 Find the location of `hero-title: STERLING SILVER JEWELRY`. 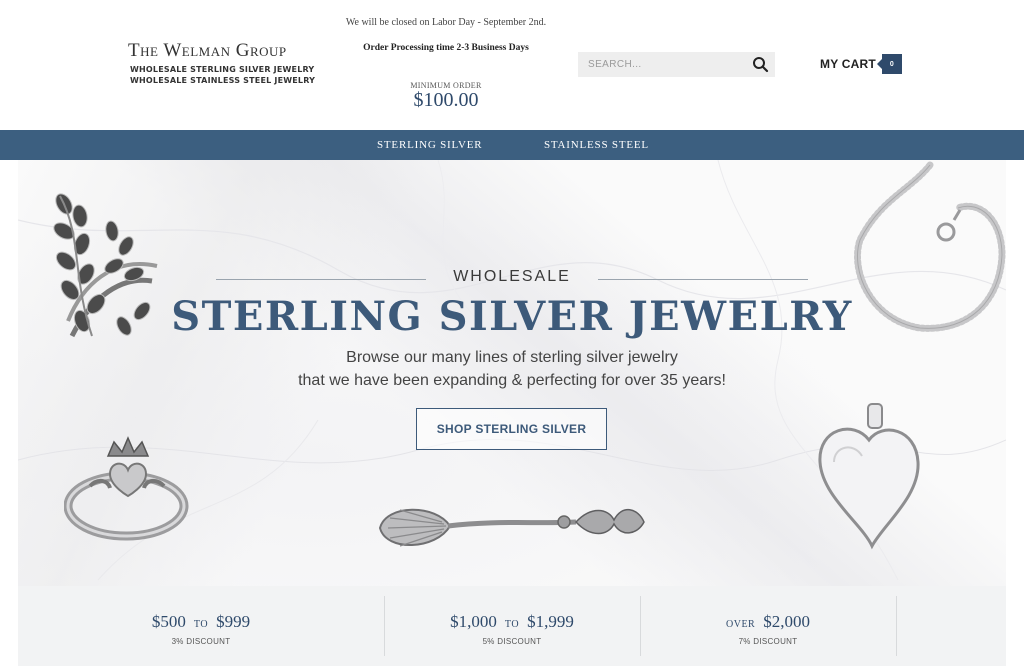

hero-title: STERLING SILVER JEWELRY is located at coordinates (512, 316).